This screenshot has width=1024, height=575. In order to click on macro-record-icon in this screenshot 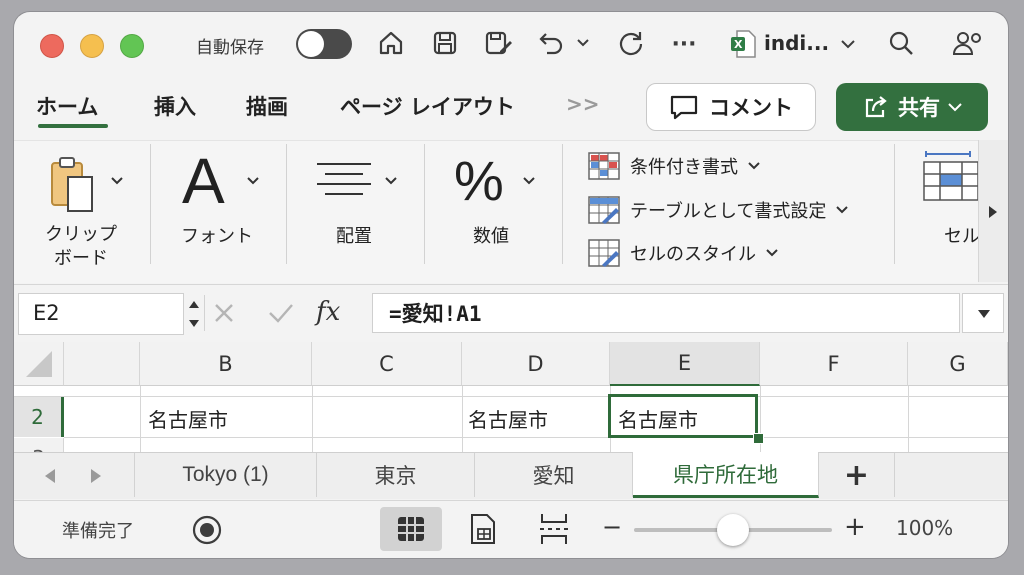, I will do `click(207, 530)`.